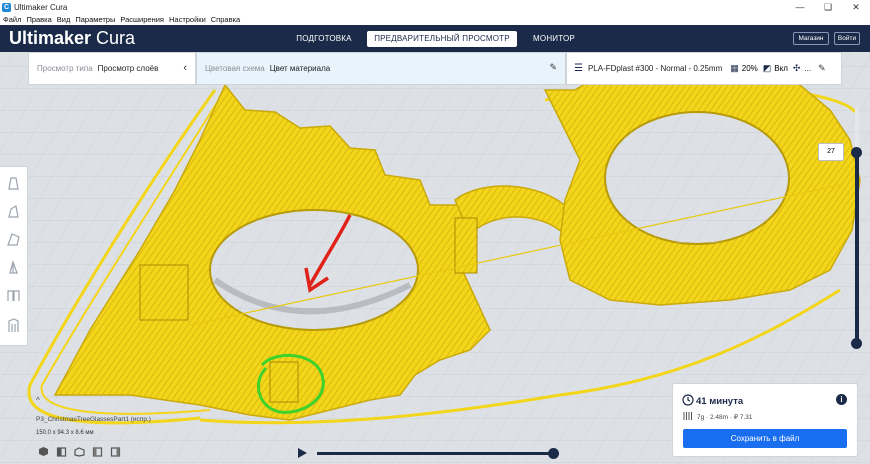  Describe the element at coordinates (79, 451) in the screenshot. I see `top-view-icon` at that location.